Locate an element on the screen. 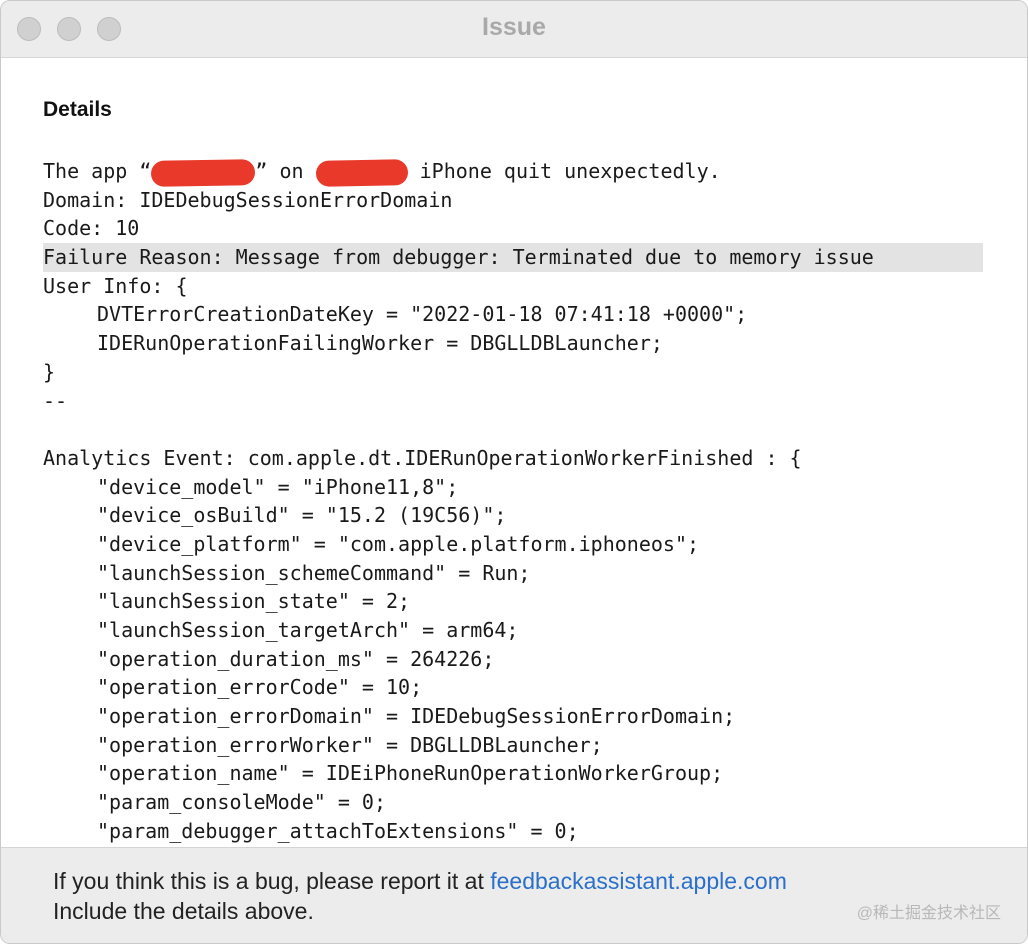 The height and width of the screenshot is (944, 1028). watermark: @稀土掘金技术社区 is located at coordinates (928, 913).